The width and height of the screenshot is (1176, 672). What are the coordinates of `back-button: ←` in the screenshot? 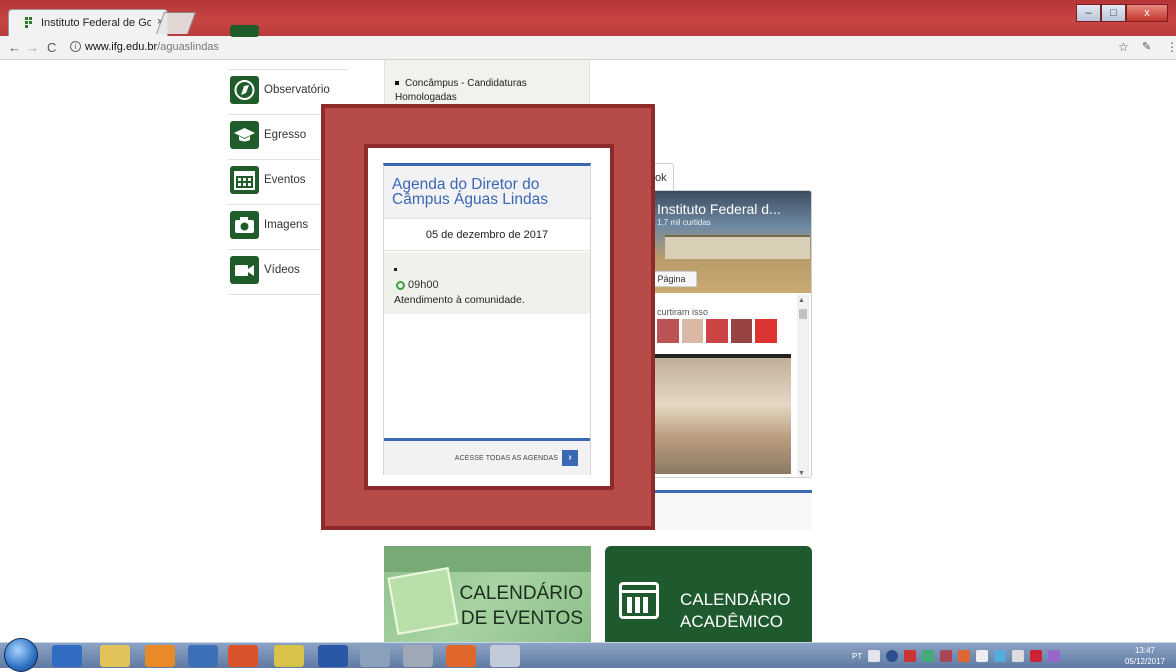 It's located at (14, 47).